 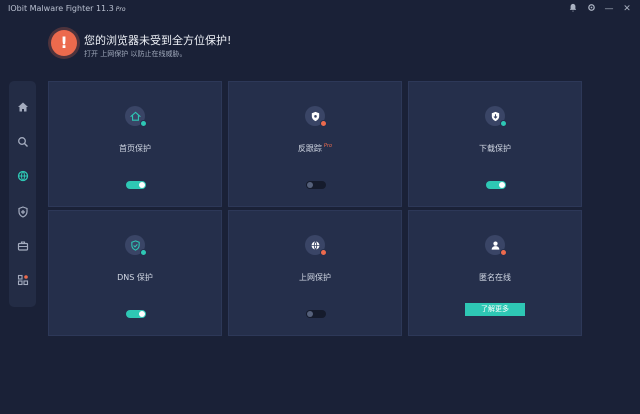 I want to click on web-globe-icon, so click(x=316, y=245).